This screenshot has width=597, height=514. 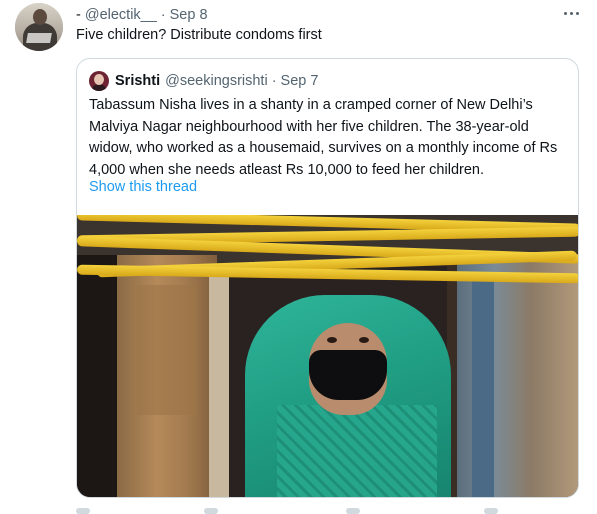 I want to click on quoted-author-display-name: Srishti, so click(x=137, y=81).